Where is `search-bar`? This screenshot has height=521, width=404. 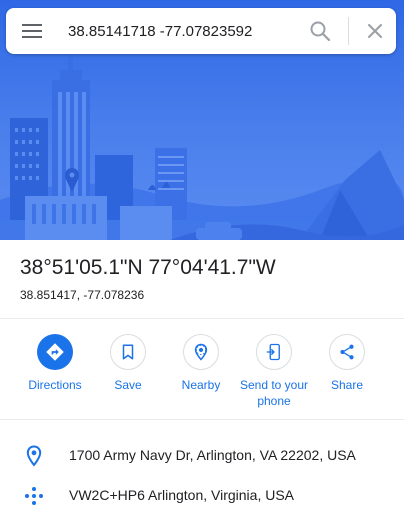
search-bar is located at coordinates (201, 31).